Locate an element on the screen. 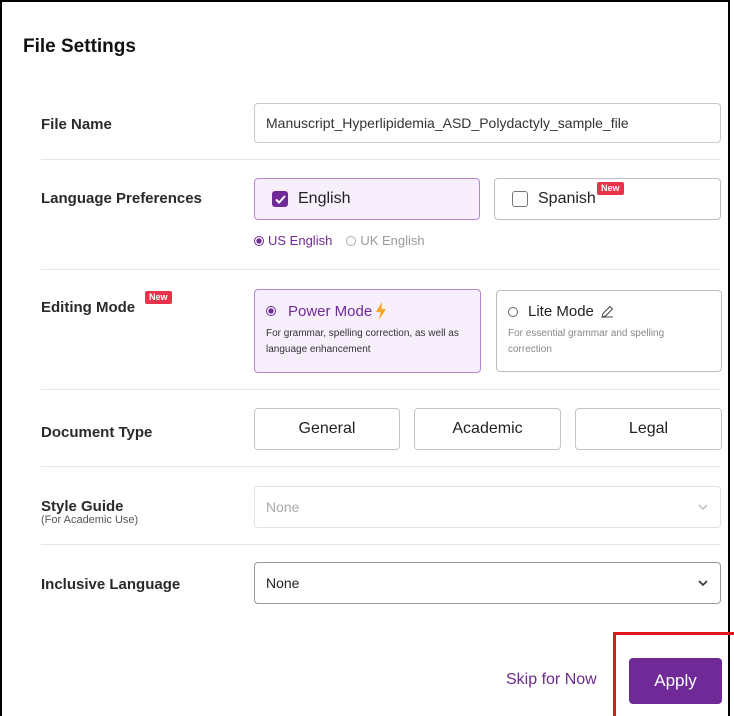  skip-for-now-link: Skip for Now is located at coordinates (551, 680).